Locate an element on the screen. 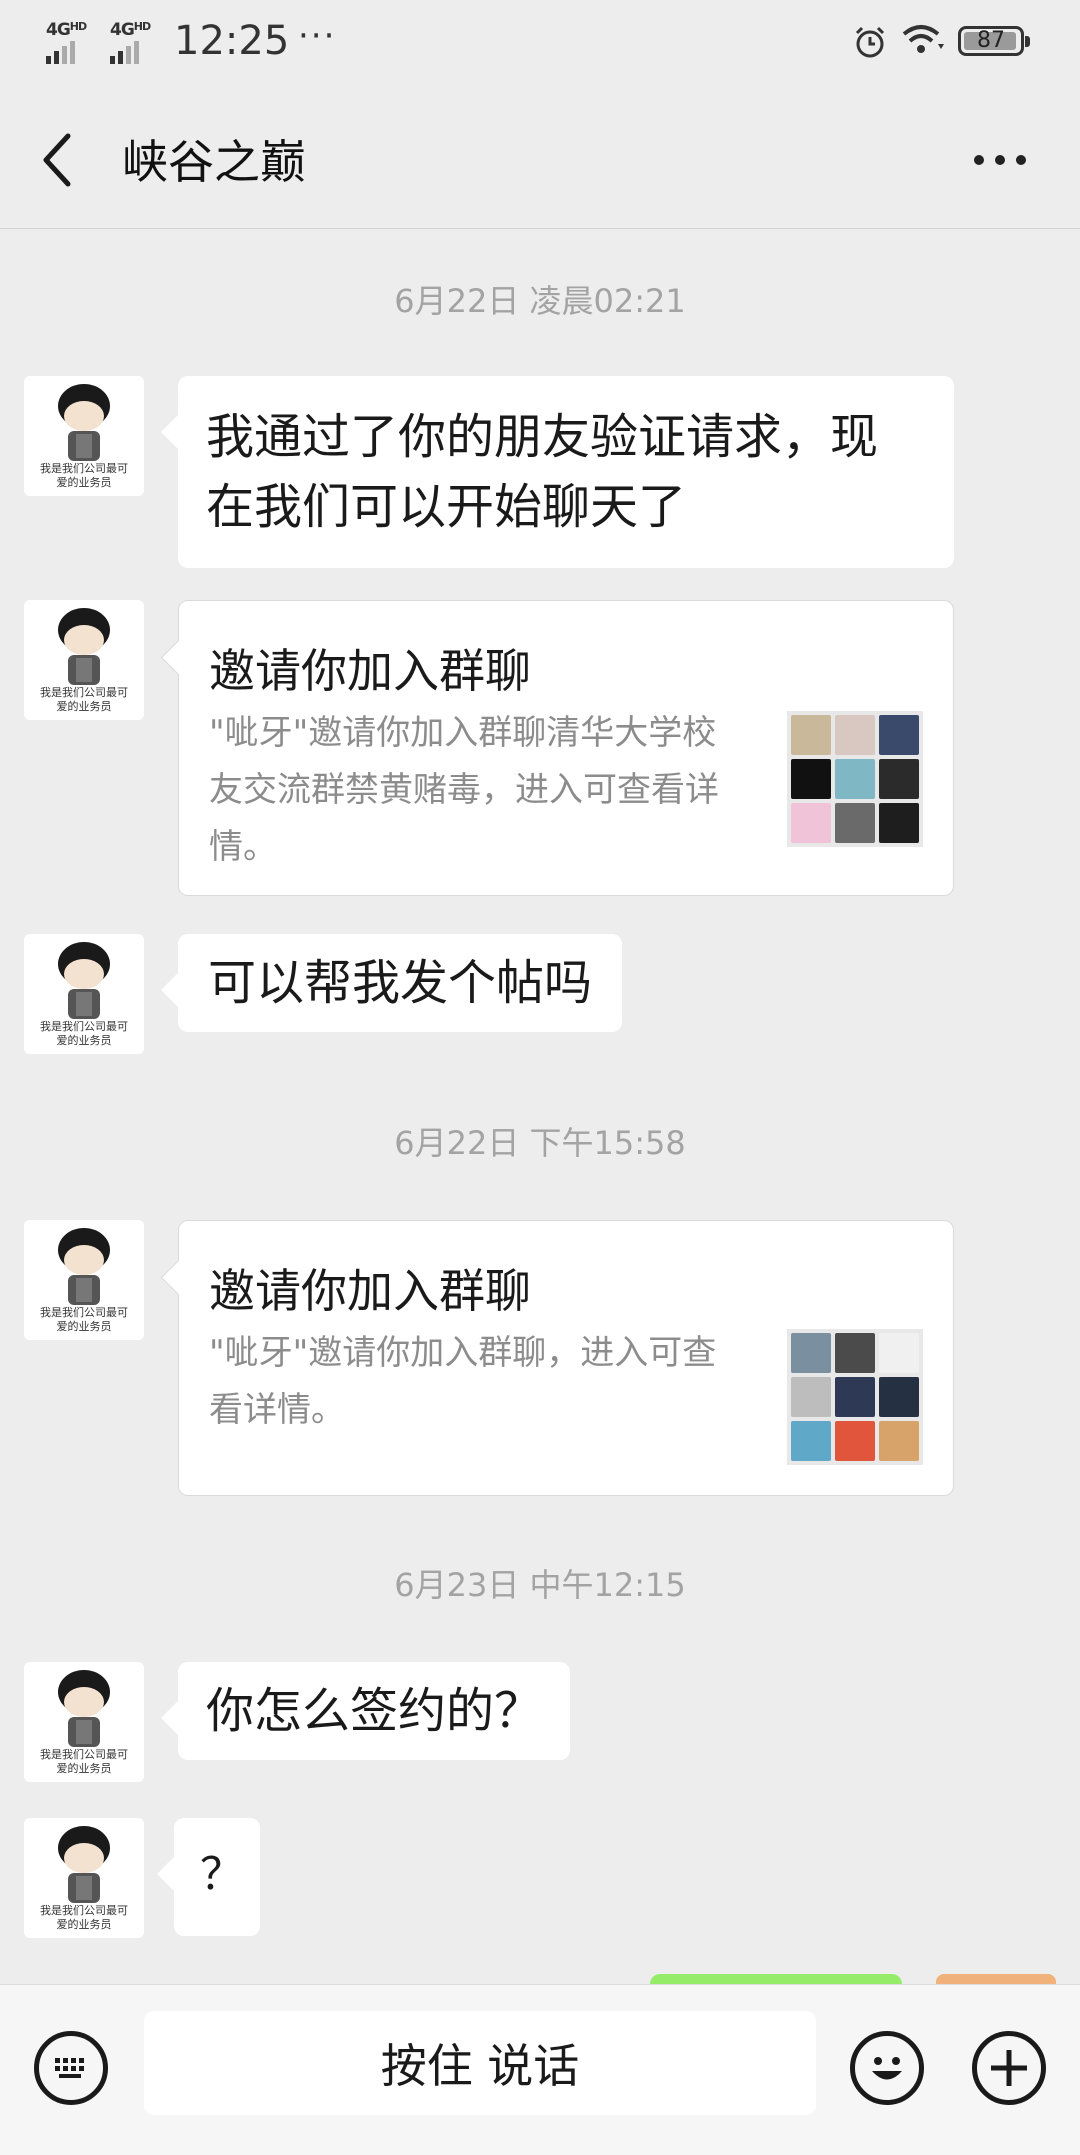 Image resolution: width=1080 pixels, height=2155 pixels. battery-icon: 87 is located at coordinates (994, 41).